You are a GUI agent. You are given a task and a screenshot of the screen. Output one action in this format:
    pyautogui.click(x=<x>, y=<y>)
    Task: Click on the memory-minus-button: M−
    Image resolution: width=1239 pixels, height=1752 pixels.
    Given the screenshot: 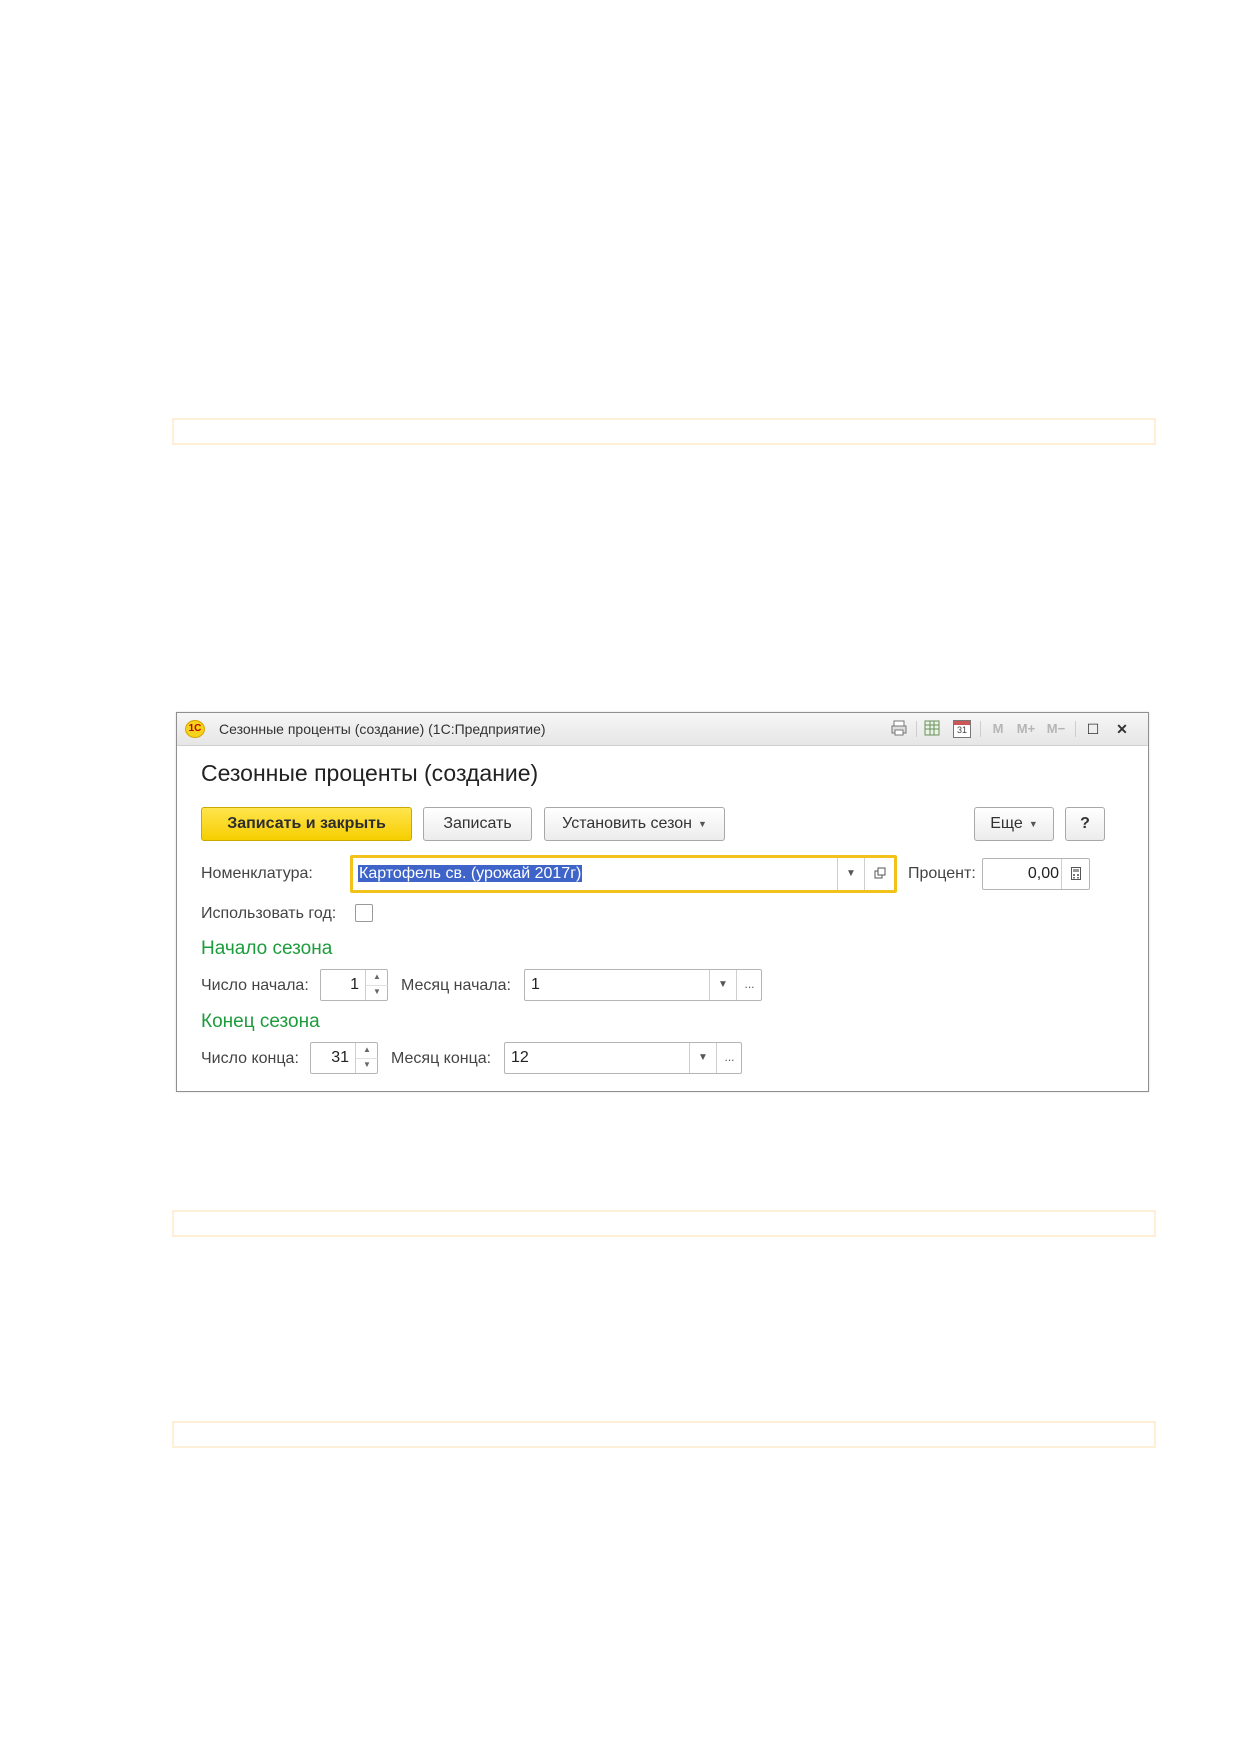 What is the action you would take?
    pyautogui.click(x=1056, y=729)
    